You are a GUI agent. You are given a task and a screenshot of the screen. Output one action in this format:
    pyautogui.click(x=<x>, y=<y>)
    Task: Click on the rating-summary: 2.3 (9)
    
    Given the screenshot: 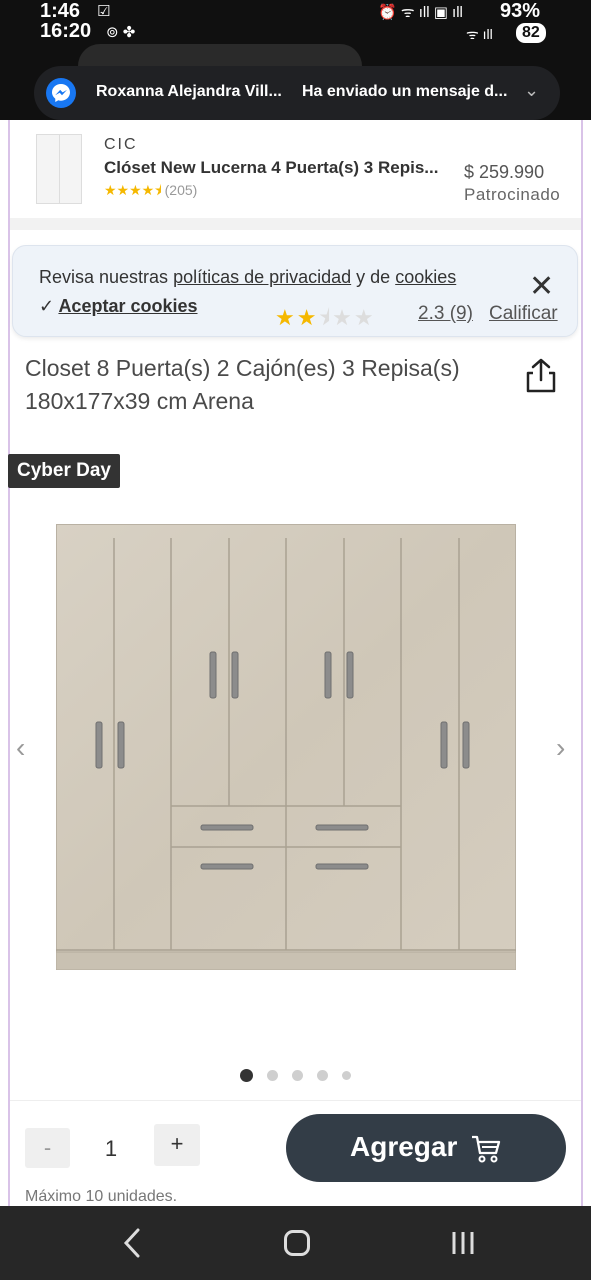 What is the action you would take?
    pyautogui.click(x=445, y=314)
    